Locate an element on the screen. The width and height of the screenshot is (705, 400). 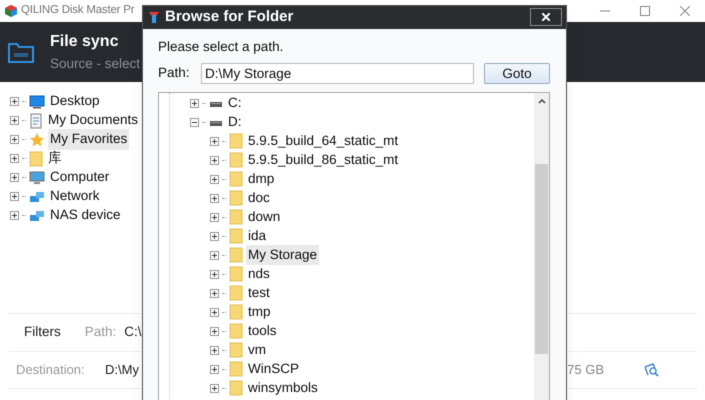
app-logo-icon is located at coordinates (11, 11).